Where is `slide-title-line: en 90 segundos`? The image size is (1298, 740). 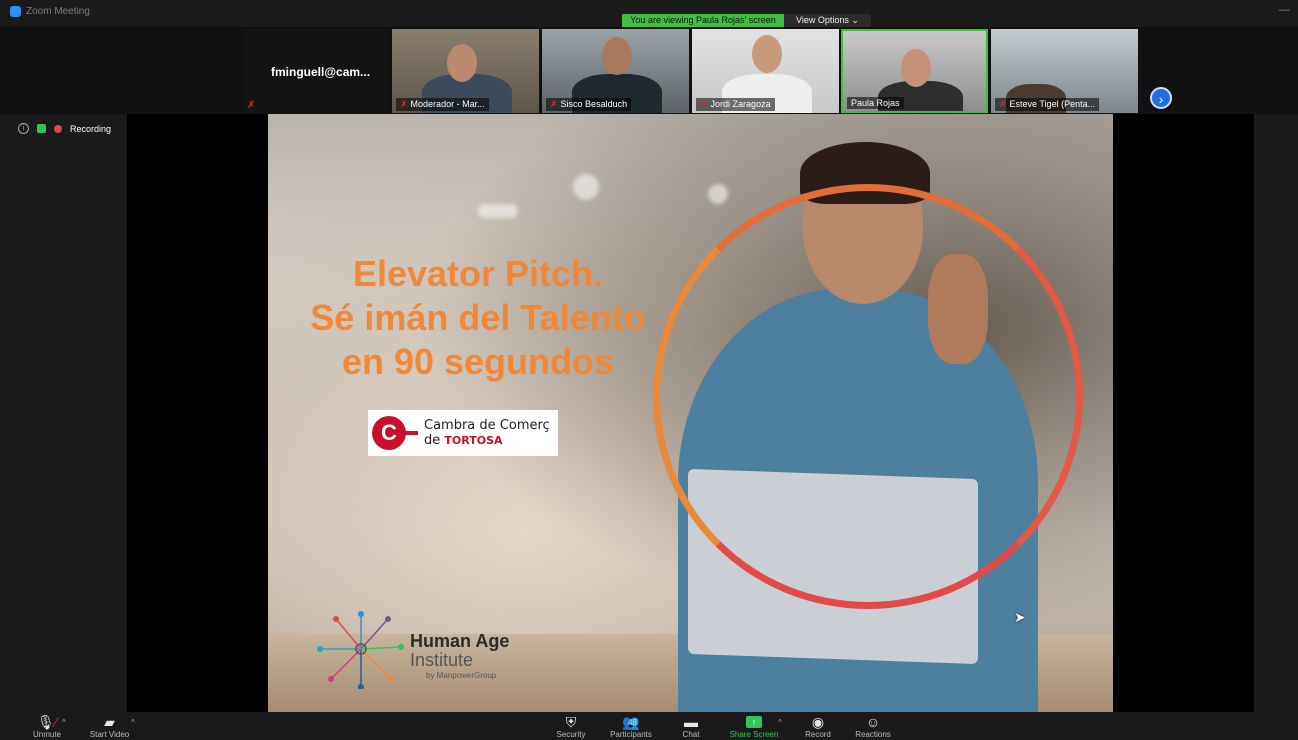 slide-title-line: en 90 segundos is located at coordinates (478, 361).